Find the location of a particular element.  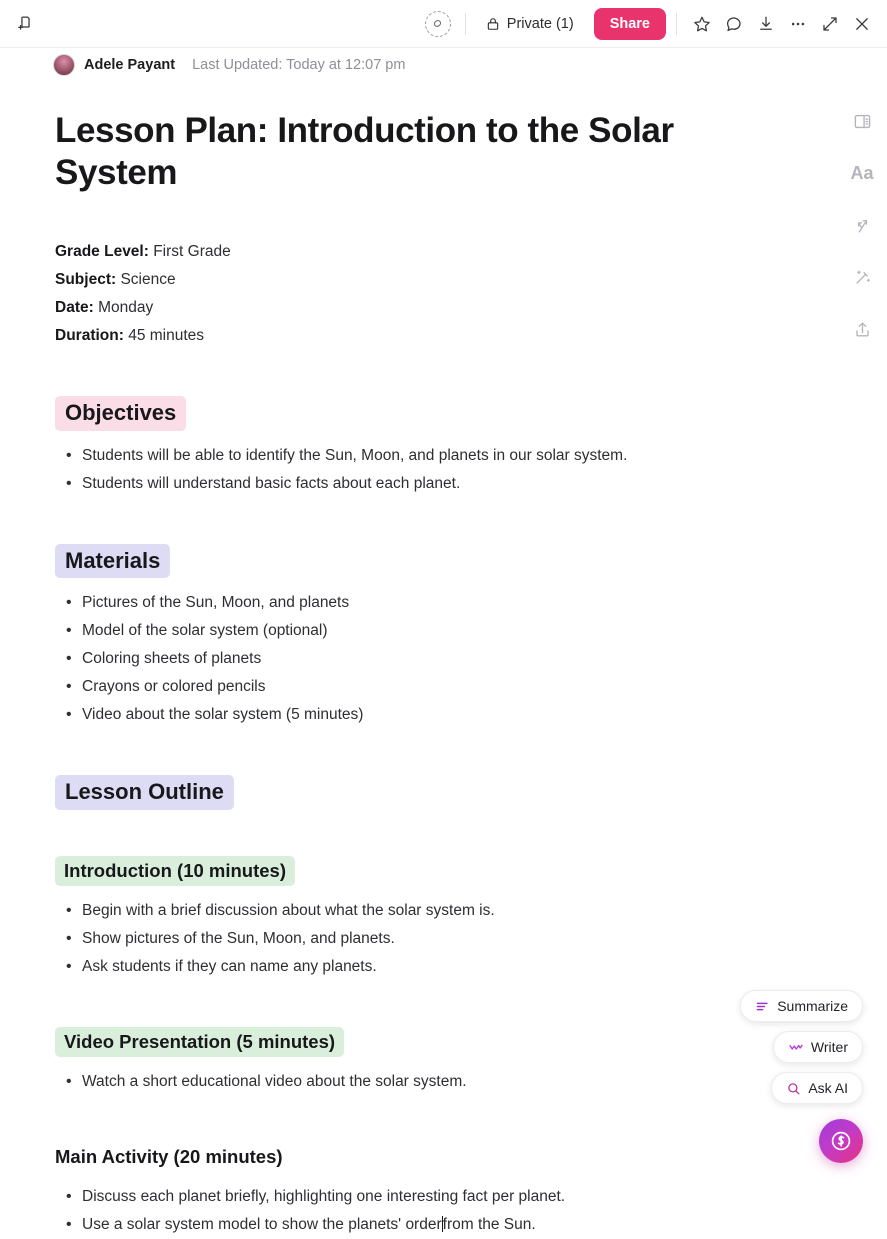

search-icon is located at coordinates (793, 1088).